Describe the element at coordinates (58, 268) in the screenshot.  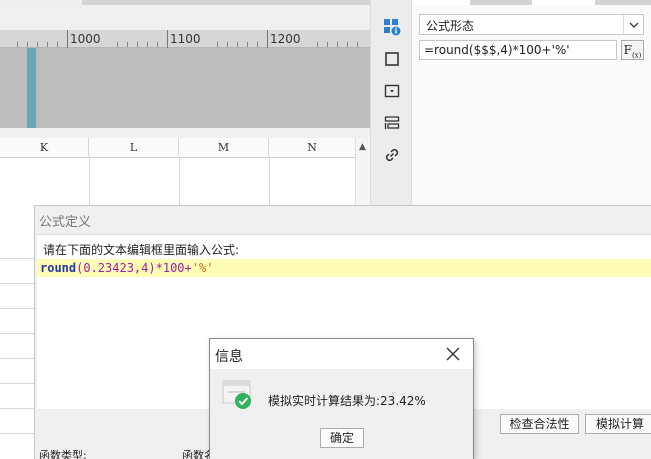
I see `code-function: round` at that location.